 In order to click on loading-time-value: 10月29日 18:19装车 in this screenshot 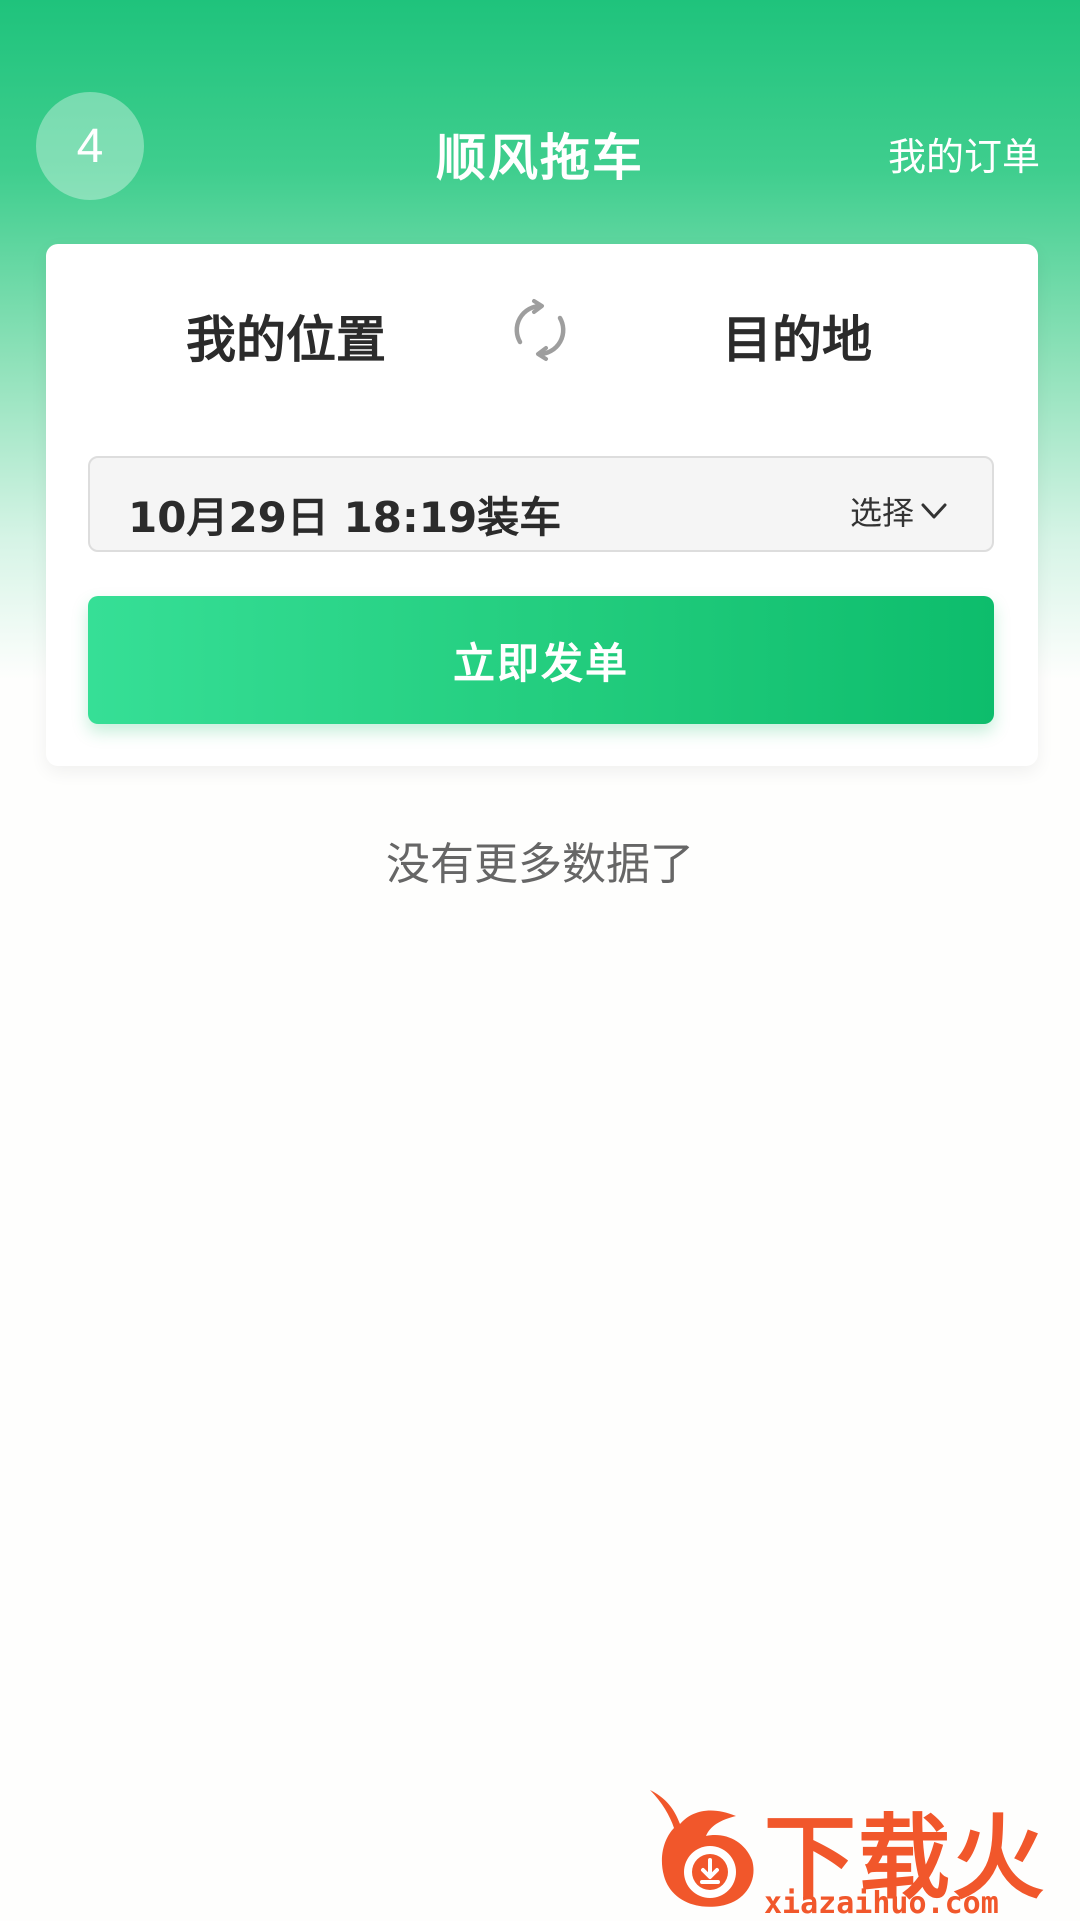, I will do `click(345, 517)`.